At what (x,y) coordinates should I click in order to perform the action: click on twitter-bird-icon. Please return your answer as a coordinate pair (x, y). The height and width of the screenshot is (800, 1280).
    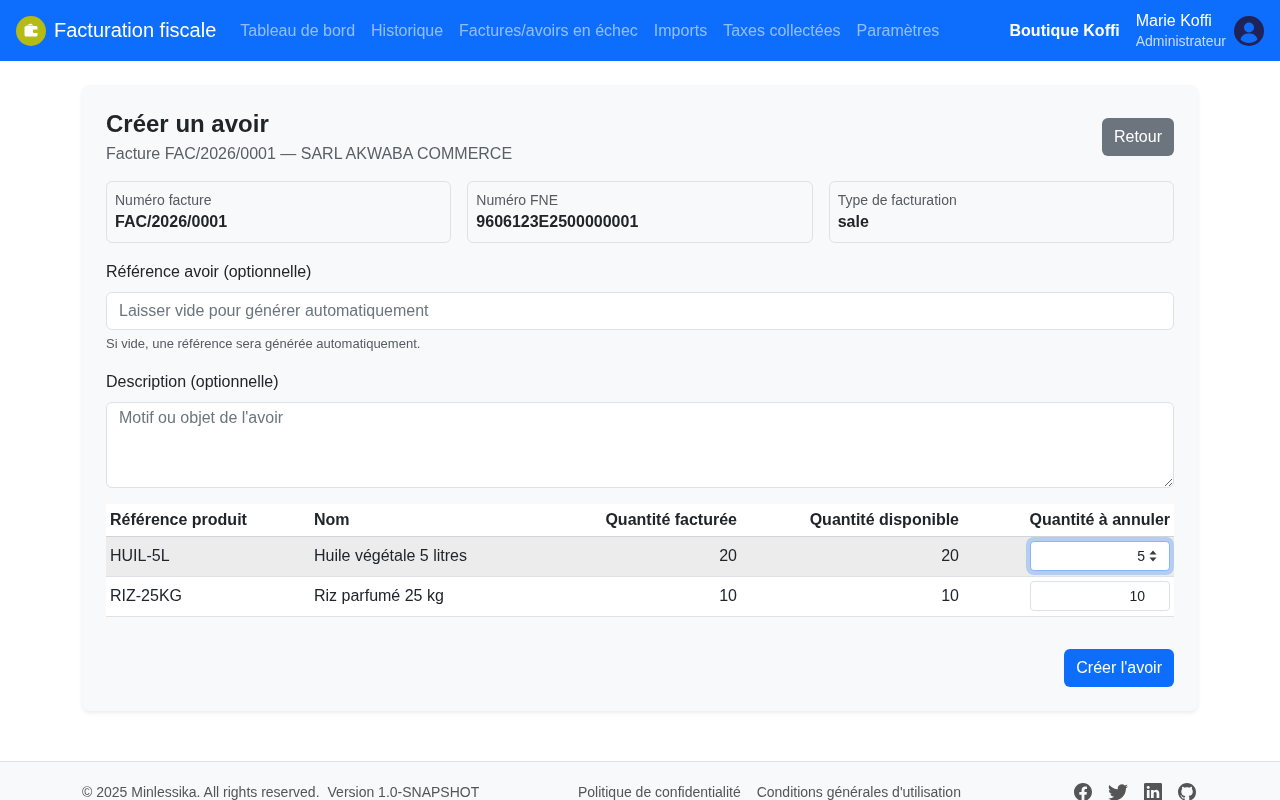
    Looking at the image, I should click on (1118, 791).